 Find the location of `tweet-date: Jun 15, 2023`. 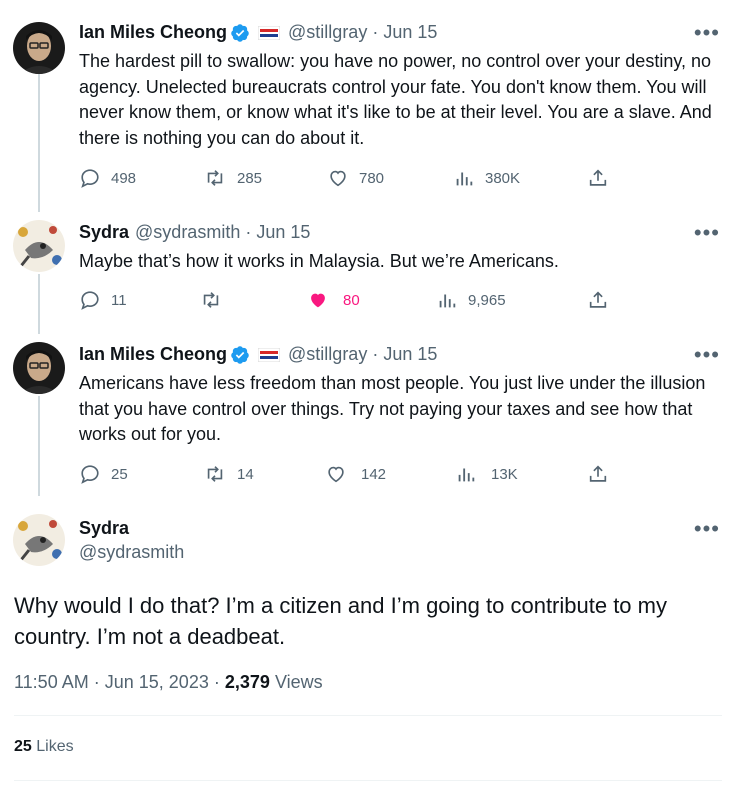

tweet-date: Jun 15, 2023 is located at coordinates (157, 682).